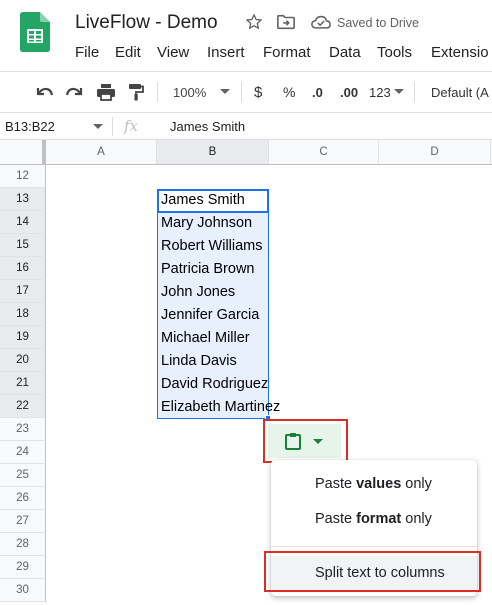 Image resolution: width=492 pixels, height=605 pixels. I want to click on currency-label: $, so click(258, 92).